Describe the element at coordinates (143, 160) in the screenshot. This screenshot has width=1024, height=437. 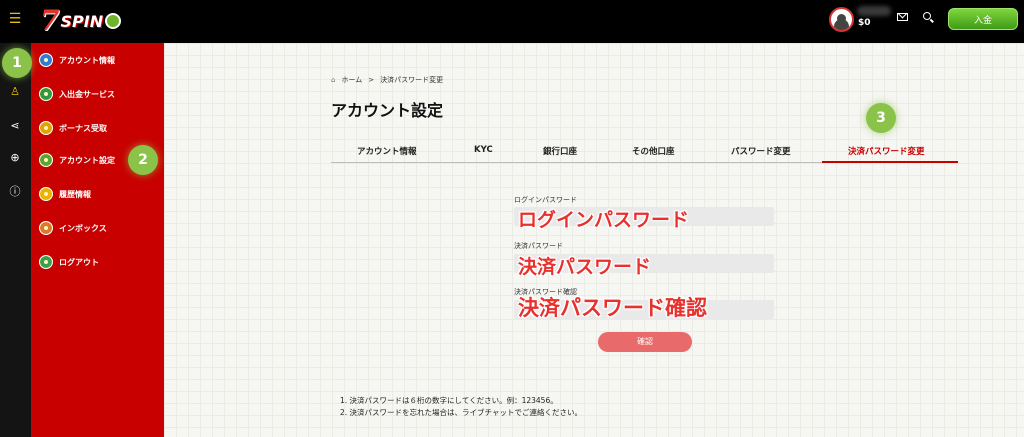
I see `step-badge-2: 2` at that location.